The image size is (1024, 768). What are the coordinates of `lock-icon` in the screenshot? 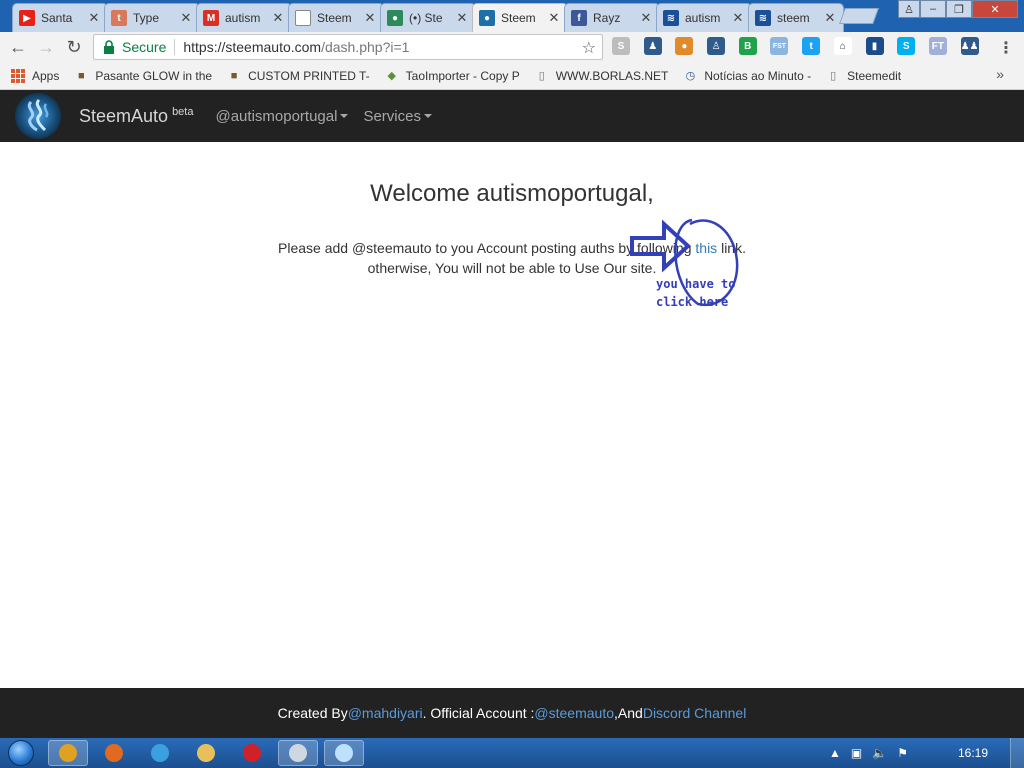 It's located at (109, 47).